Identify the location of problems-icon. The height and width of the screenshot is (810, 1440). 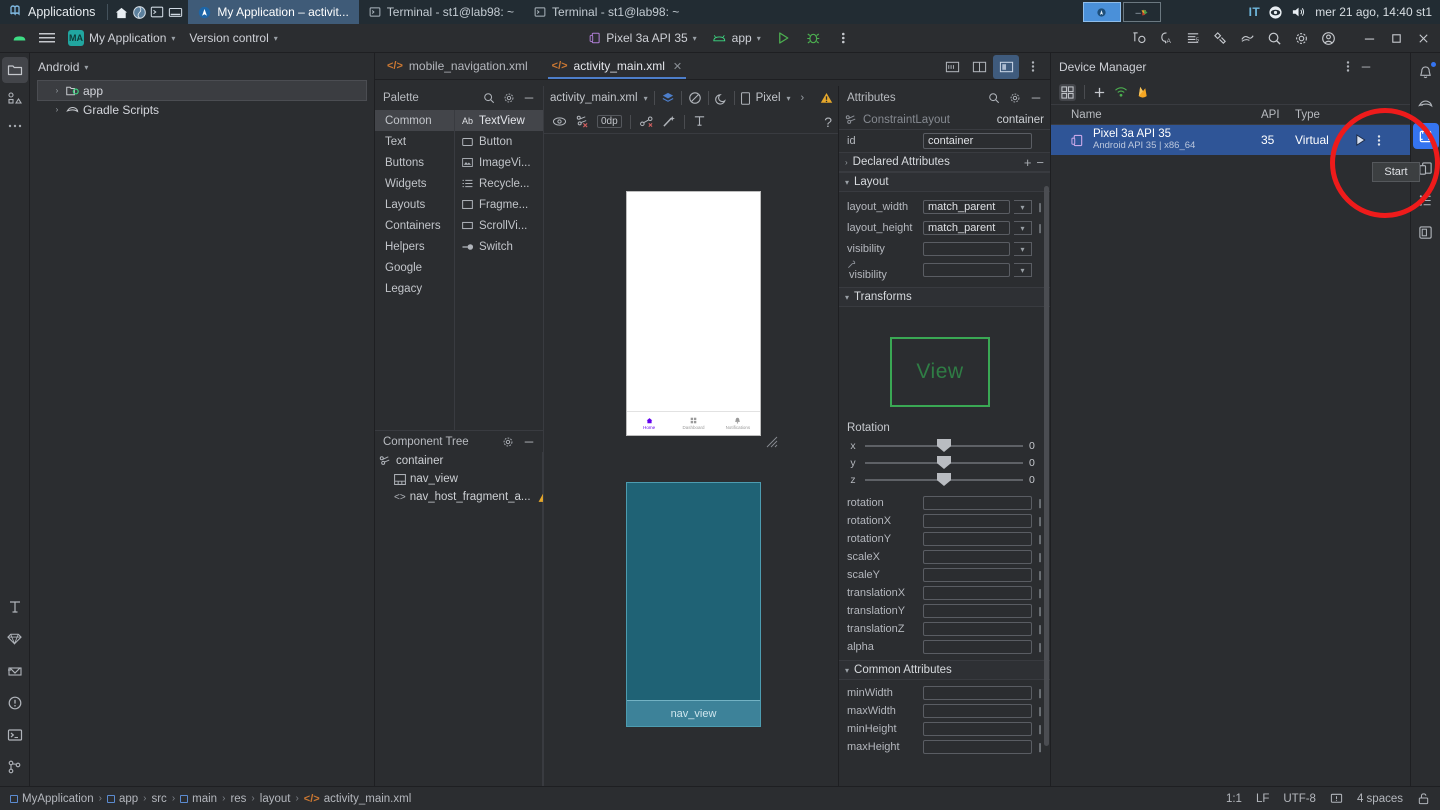
(15, 703).